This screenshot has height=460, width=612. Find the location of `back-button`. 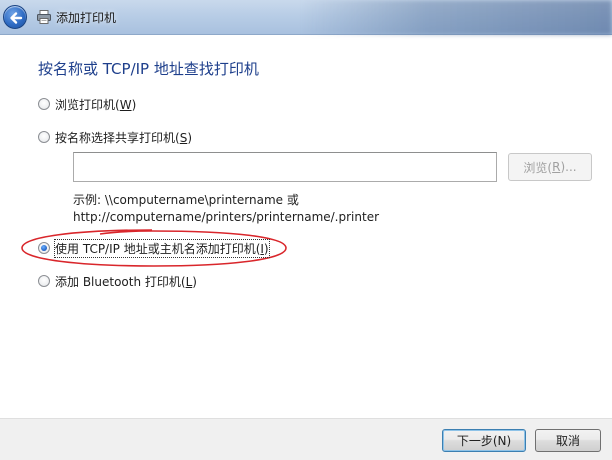

back-button is located at coordinates (15, 17).